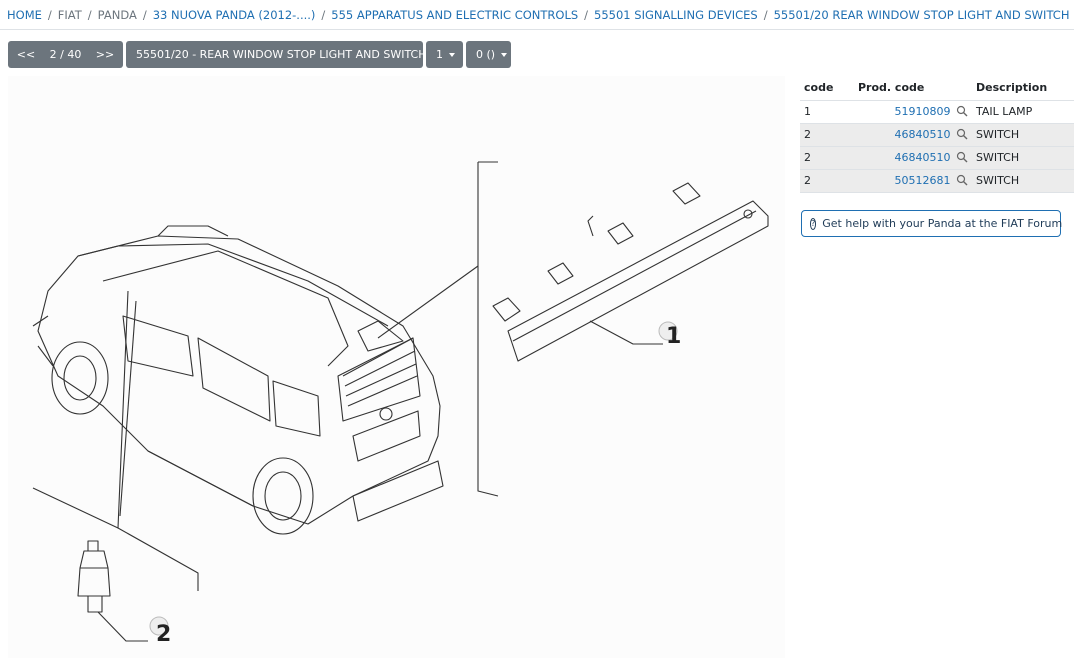 Image resolution: width=1074 pixels, height=658 pixels. I want to click on next-button: >>, so click(105, 54).